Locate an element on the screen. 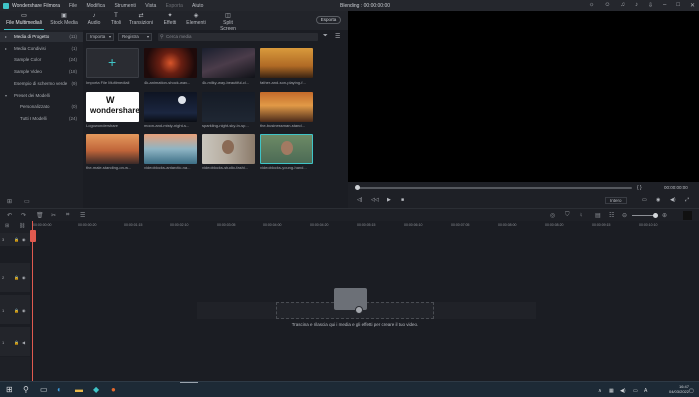 The image size is (699, 397). fullscreen-icon: ⤢ is located at coordinates (687, 200).